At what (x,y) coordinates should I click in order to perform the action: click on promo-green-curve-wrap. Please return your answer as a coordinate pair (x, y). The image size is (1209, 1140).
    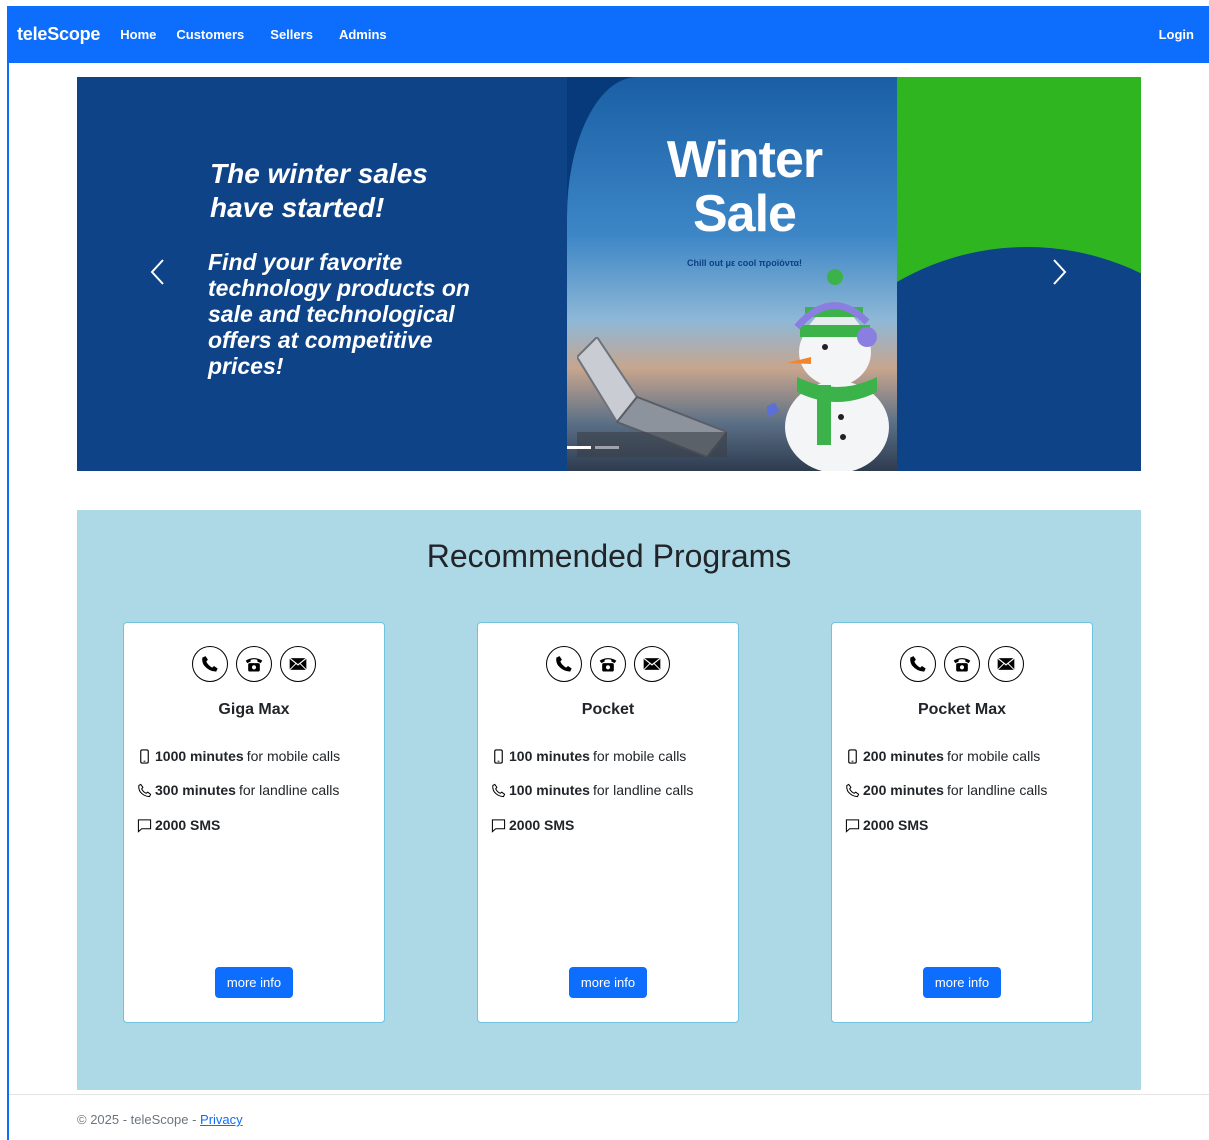
    Looking at the image, I should click on (1019, 274).